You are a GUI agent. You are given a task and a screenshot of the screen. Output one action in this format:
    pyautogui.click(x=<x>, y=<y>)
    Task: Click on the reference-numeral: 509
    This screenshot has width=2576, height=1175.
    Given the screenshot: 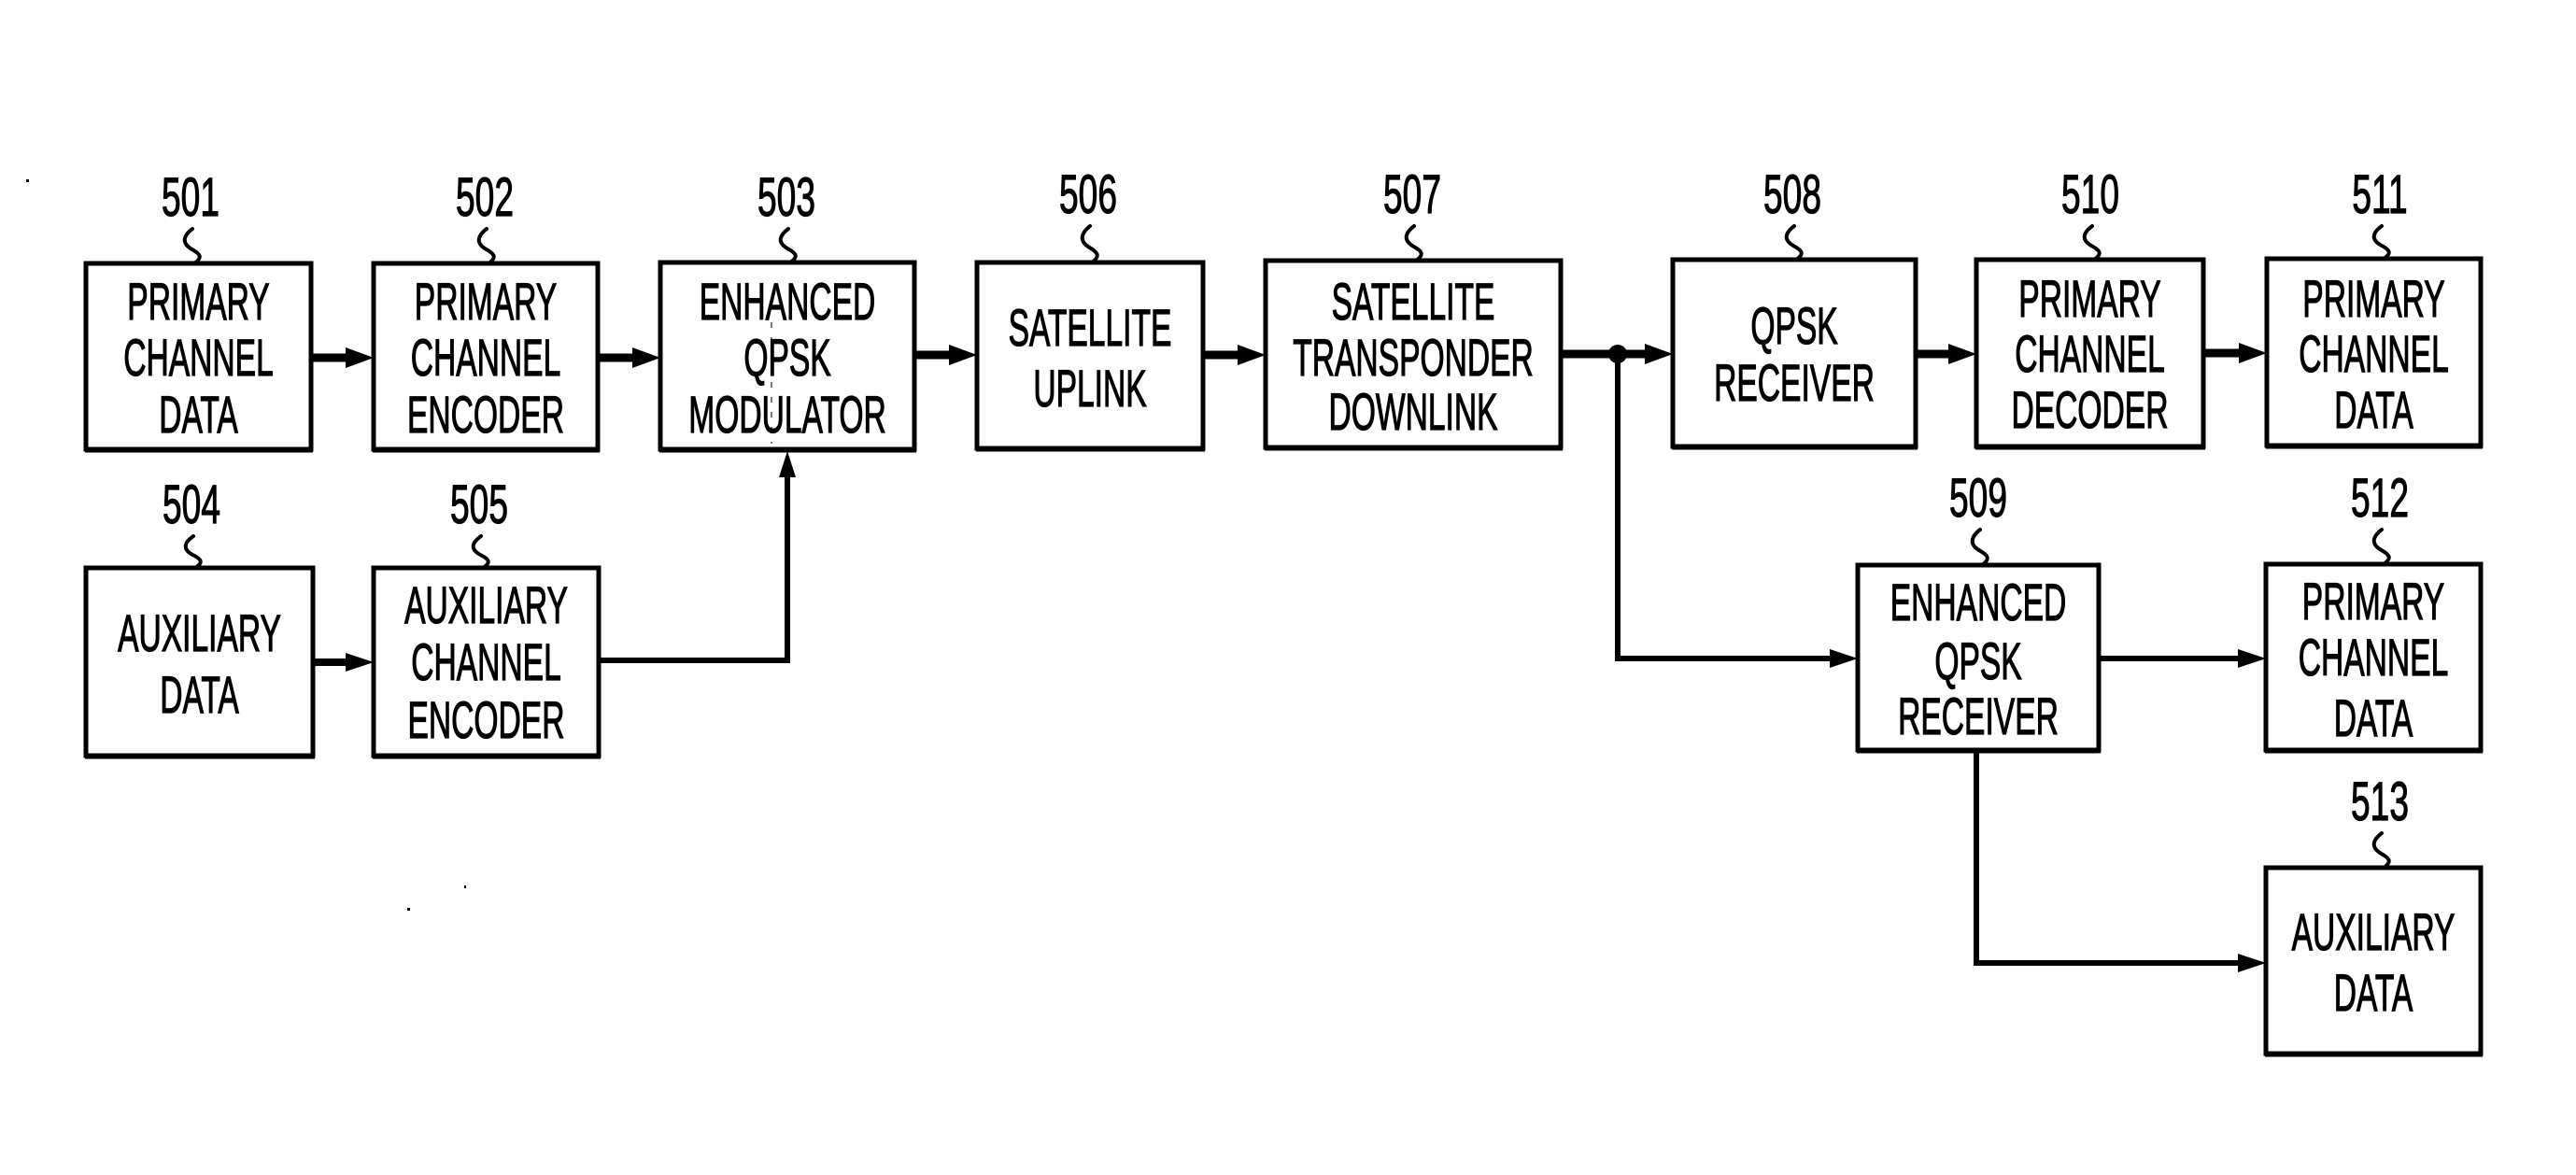 What is the action you would take?
    pyautogui.click(x=1978, y=499)
    